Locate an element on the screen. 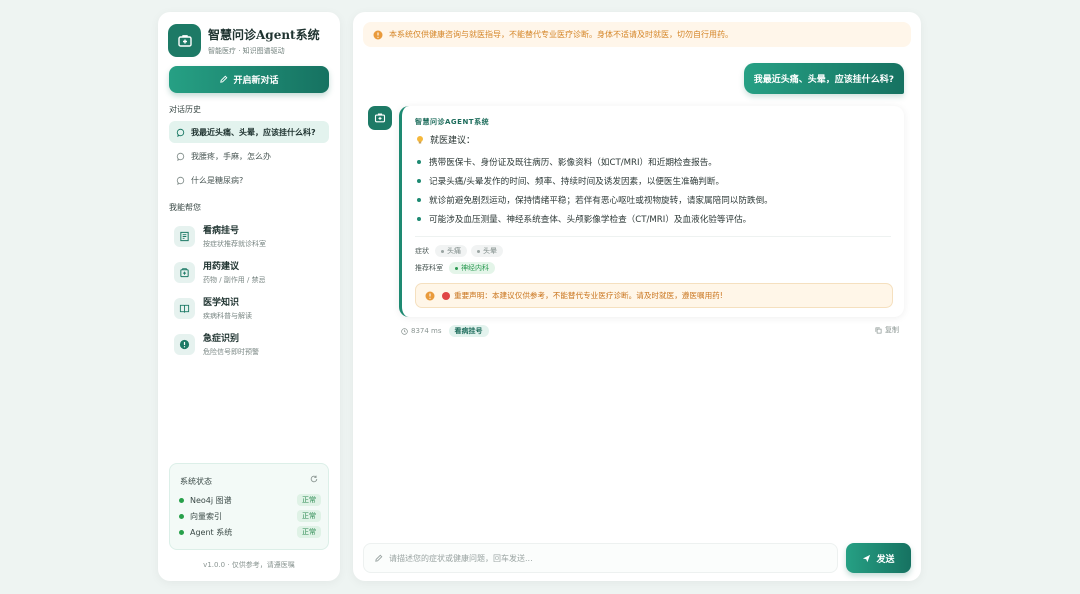 The image size is (1080, 594). book-icon is located at coordinates (184, 308).